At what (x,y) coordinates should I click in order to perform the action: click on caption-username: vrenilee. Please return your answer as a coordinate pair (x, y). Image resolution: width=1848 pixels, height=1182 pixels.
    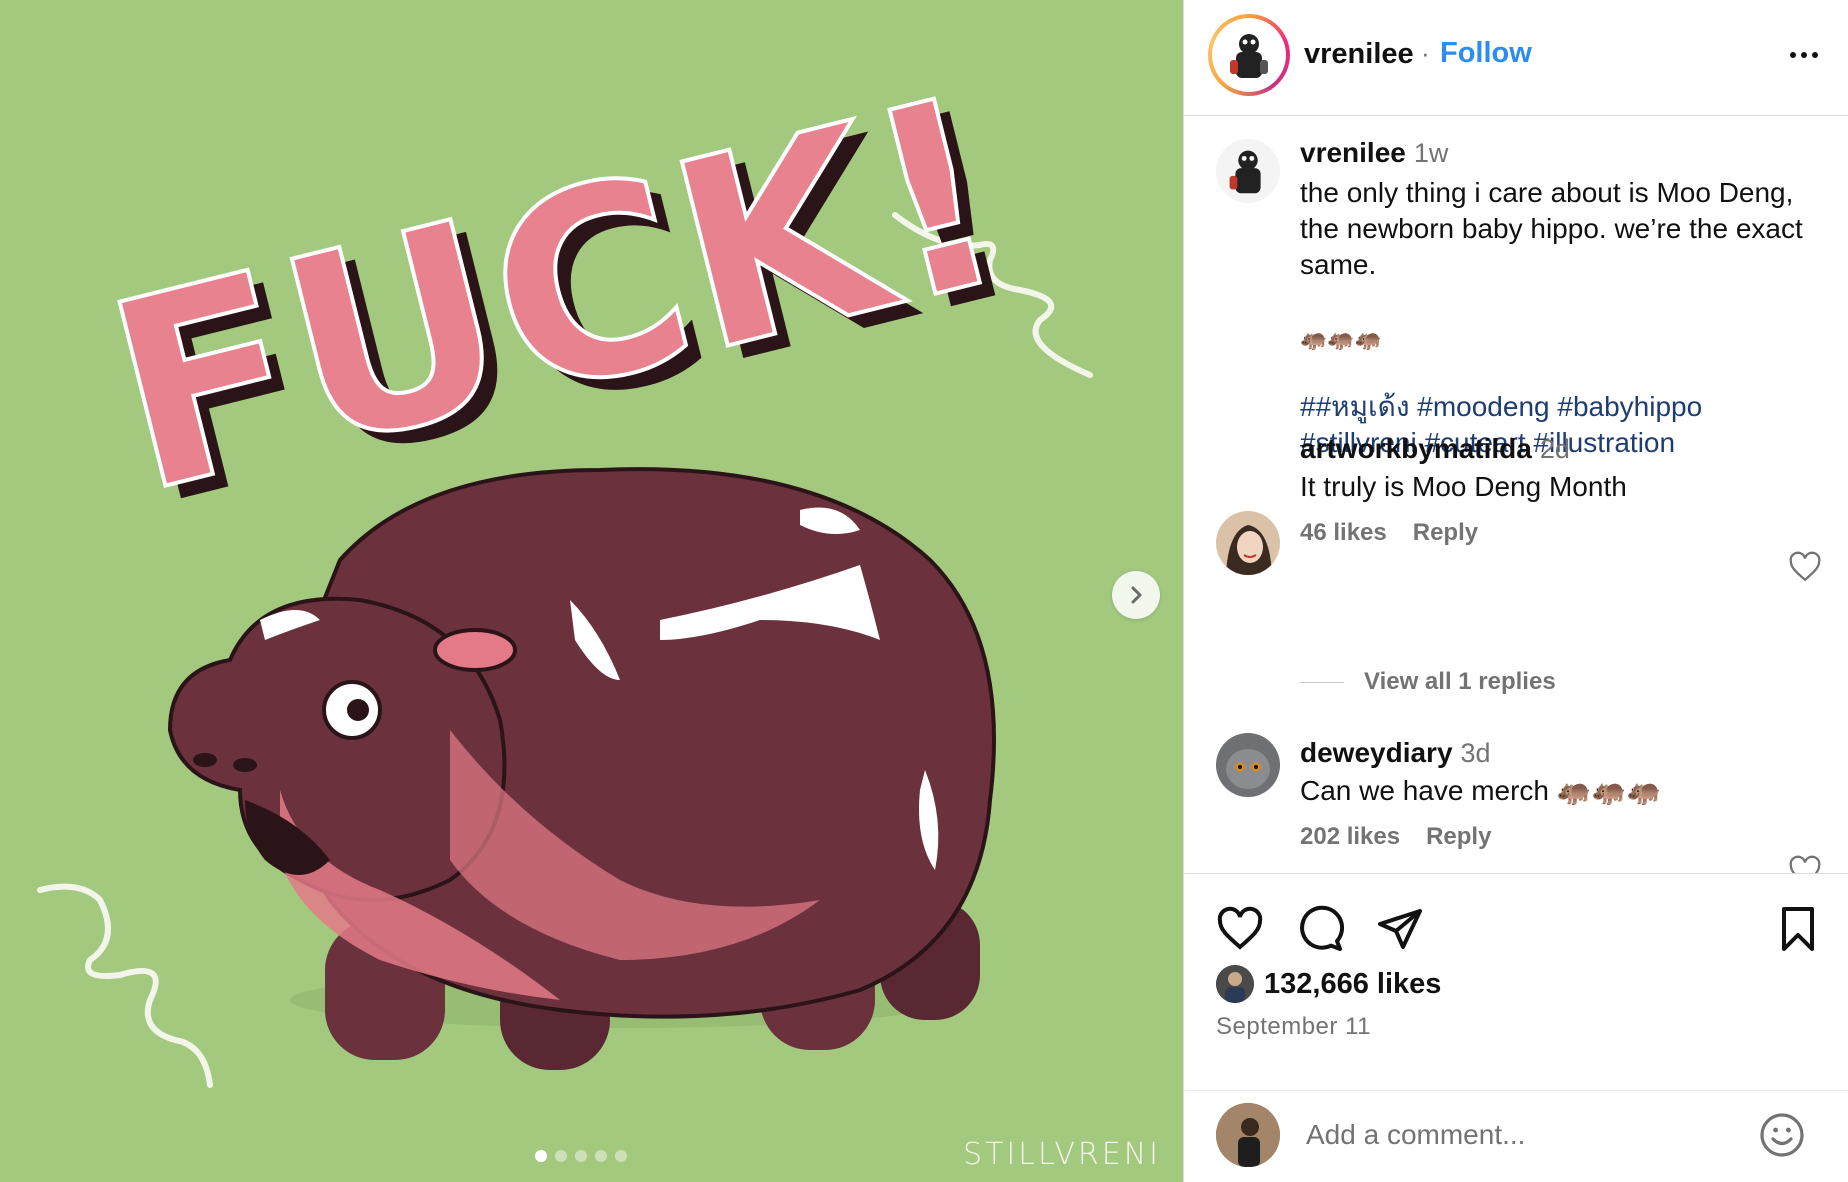
    Looking at the image, I should click on (1353, 152).